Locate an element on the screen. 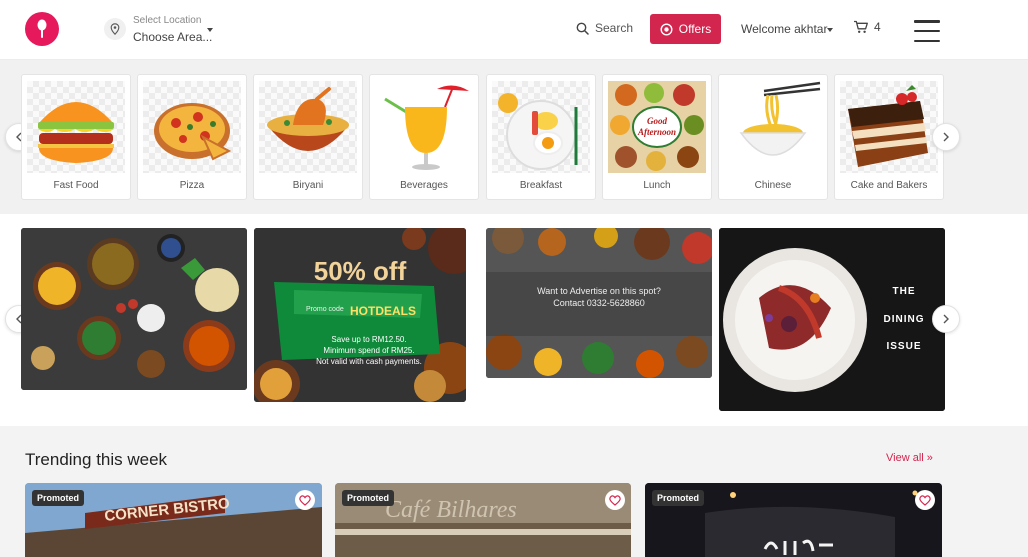  welcome-text: Welcome akhtar is located at coordinates (784, 29).